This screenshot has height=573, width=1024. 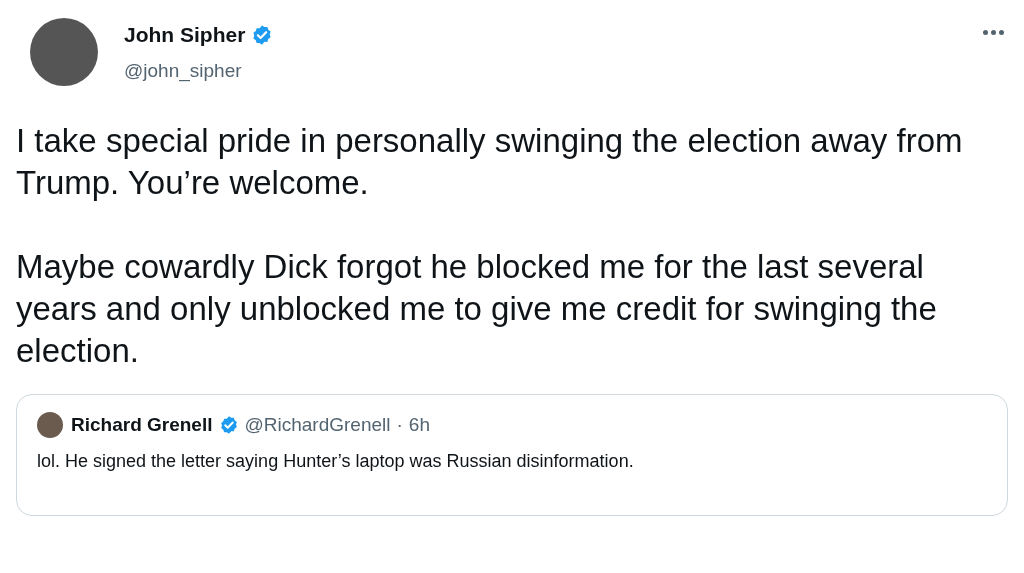 What do you see at coordinates (50, 425) in the screenshot?
I see `avatar` at bounding box center [50, 425].